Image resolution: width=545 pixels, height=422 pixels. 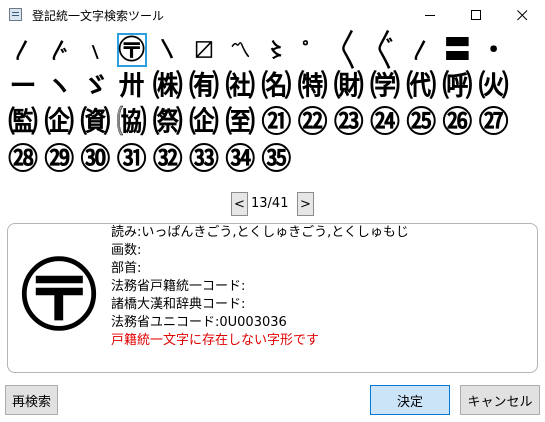 What do you see at coordinates (168, 87) in the screenshot?
I see `glyph-cell: ㈱` at bounding box center [168, 87].